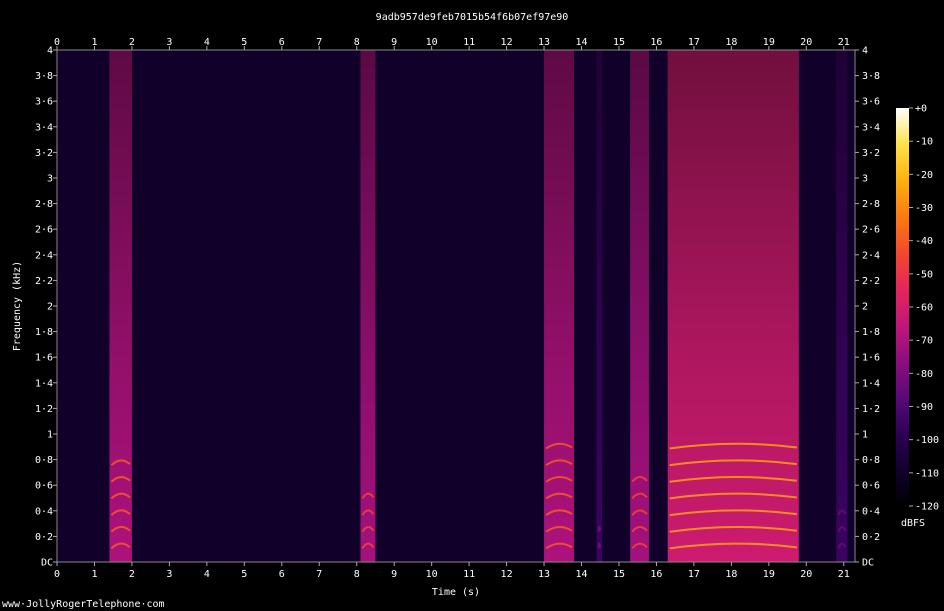 The height and width of the screenshot is (611, 944). Describe the element at coordinates (94, 42) in the screenshot. I see `x-tick-label-top-1: 1` at that location.